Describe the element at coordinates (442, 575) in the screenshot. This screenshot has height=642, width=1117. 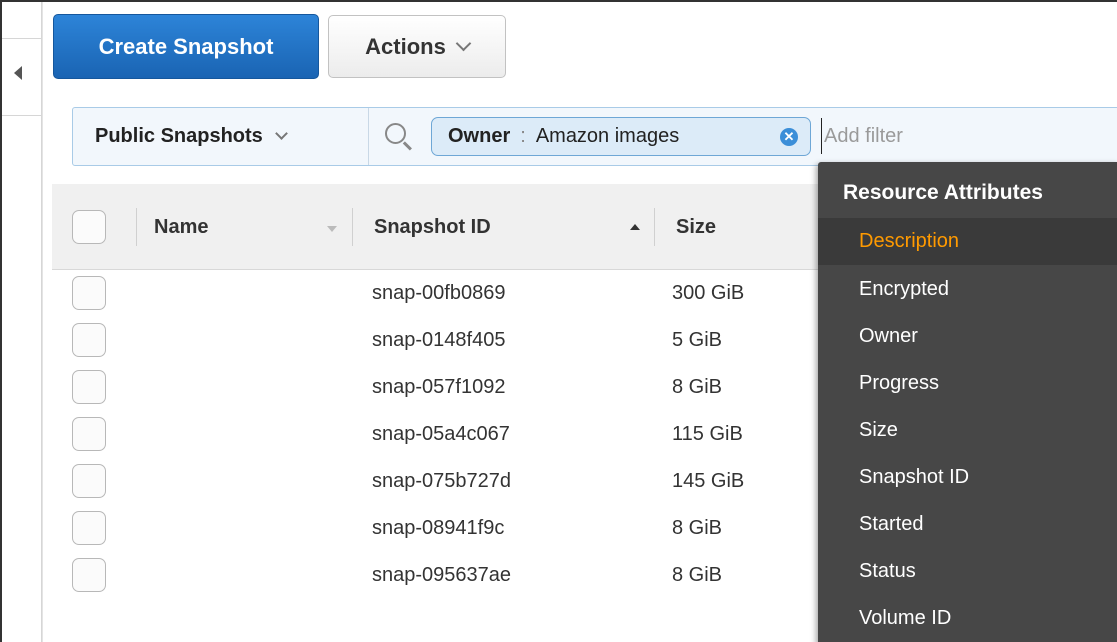
I see `snapshot-id-cell: snap-095637ae` at that location.